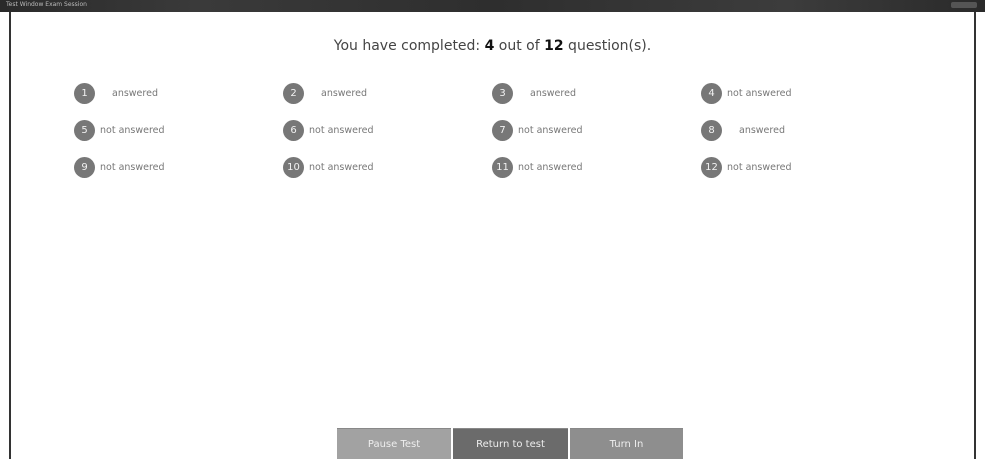  I want to click on question-item-5: 5 not answered, so click(119, 130).